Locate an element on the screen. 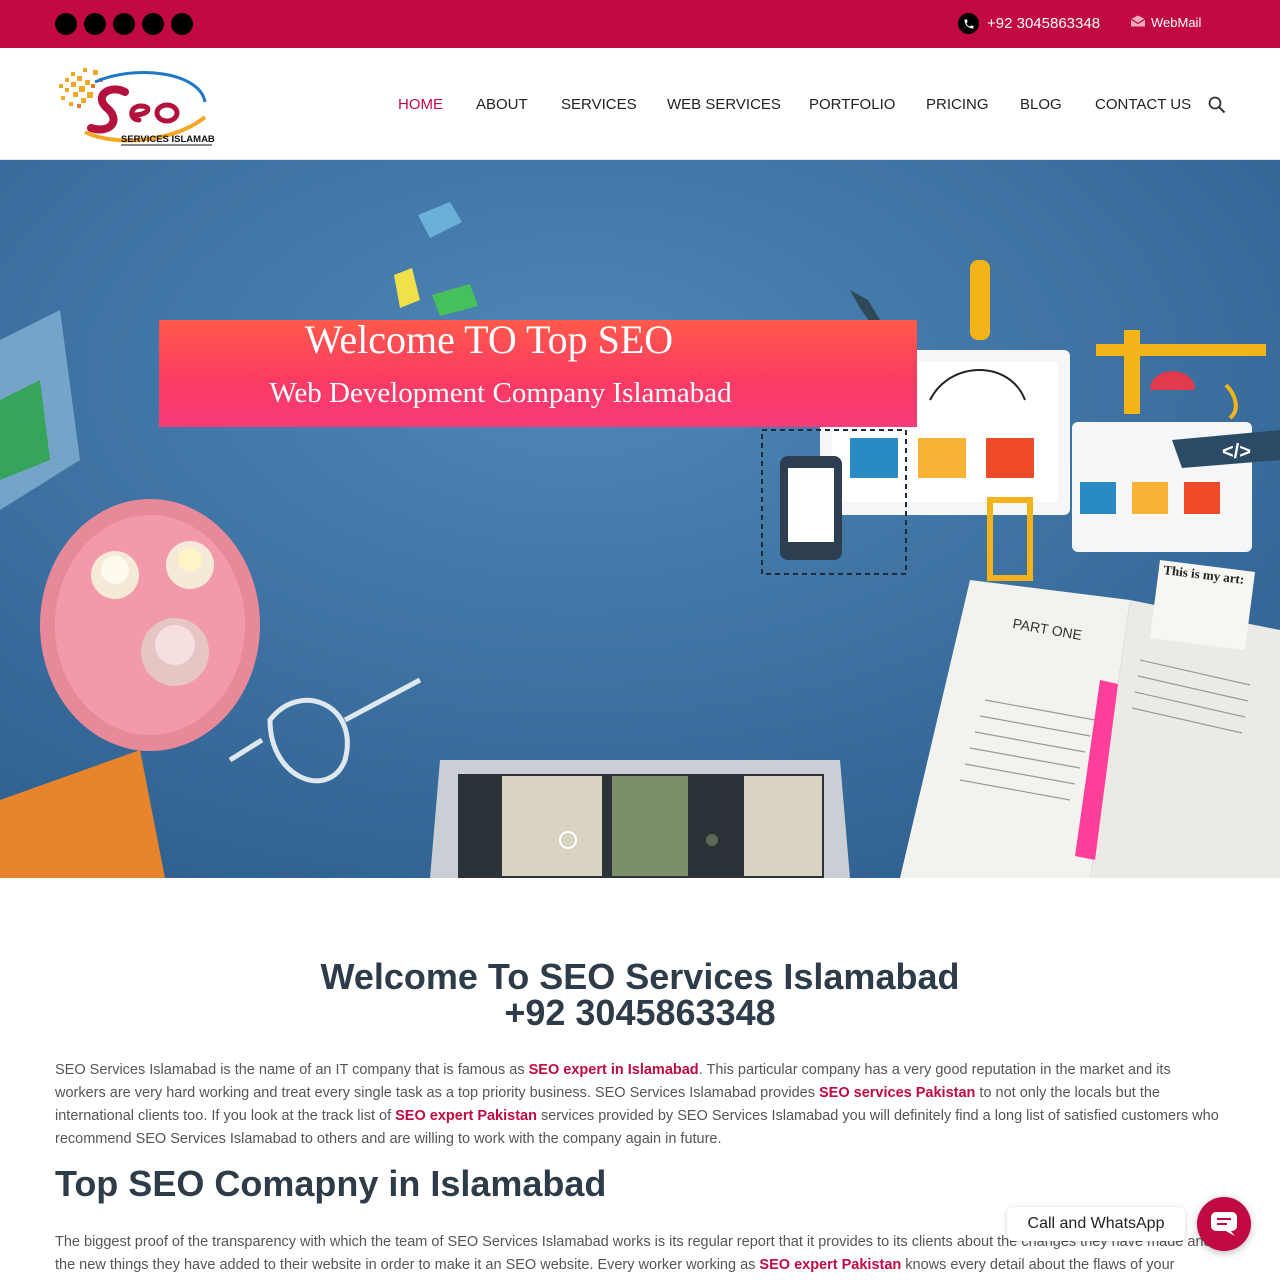 This screenshot has height=1280, width=1280. nav-pricing: PRICING is located at coordinates (957, 104).